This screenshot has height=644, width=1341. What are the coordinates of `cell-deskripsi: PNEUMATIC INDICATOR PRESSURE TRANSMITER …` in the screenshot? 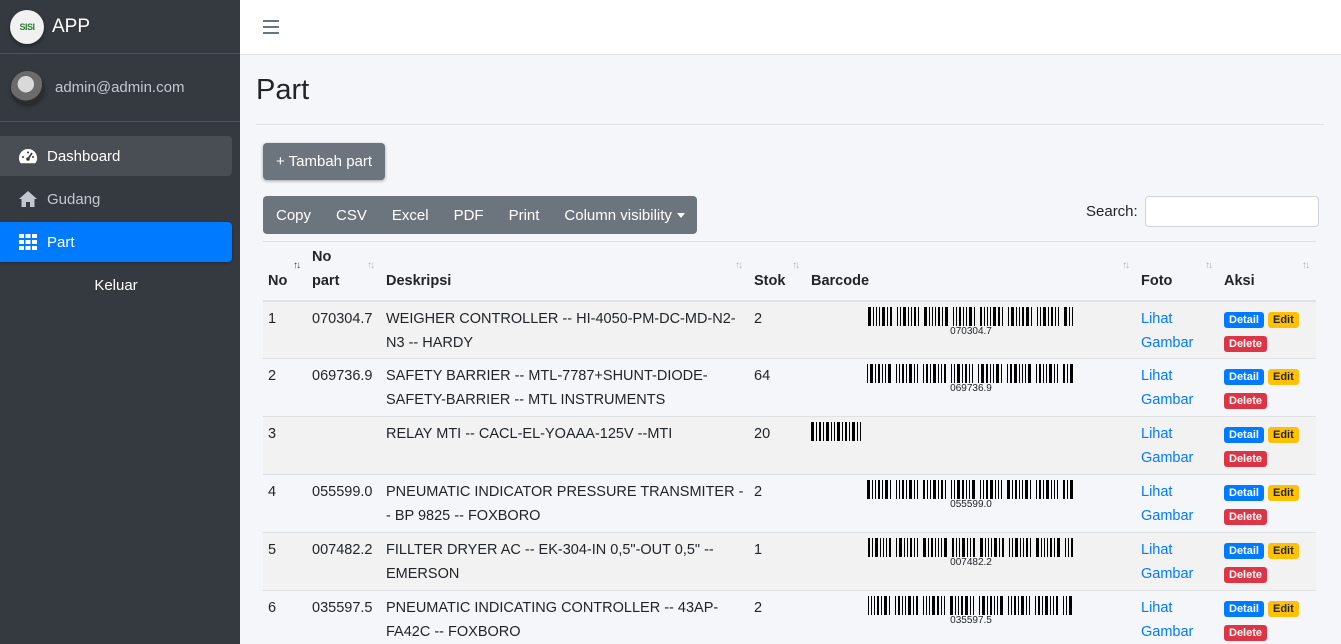 It's located at (565, 503).